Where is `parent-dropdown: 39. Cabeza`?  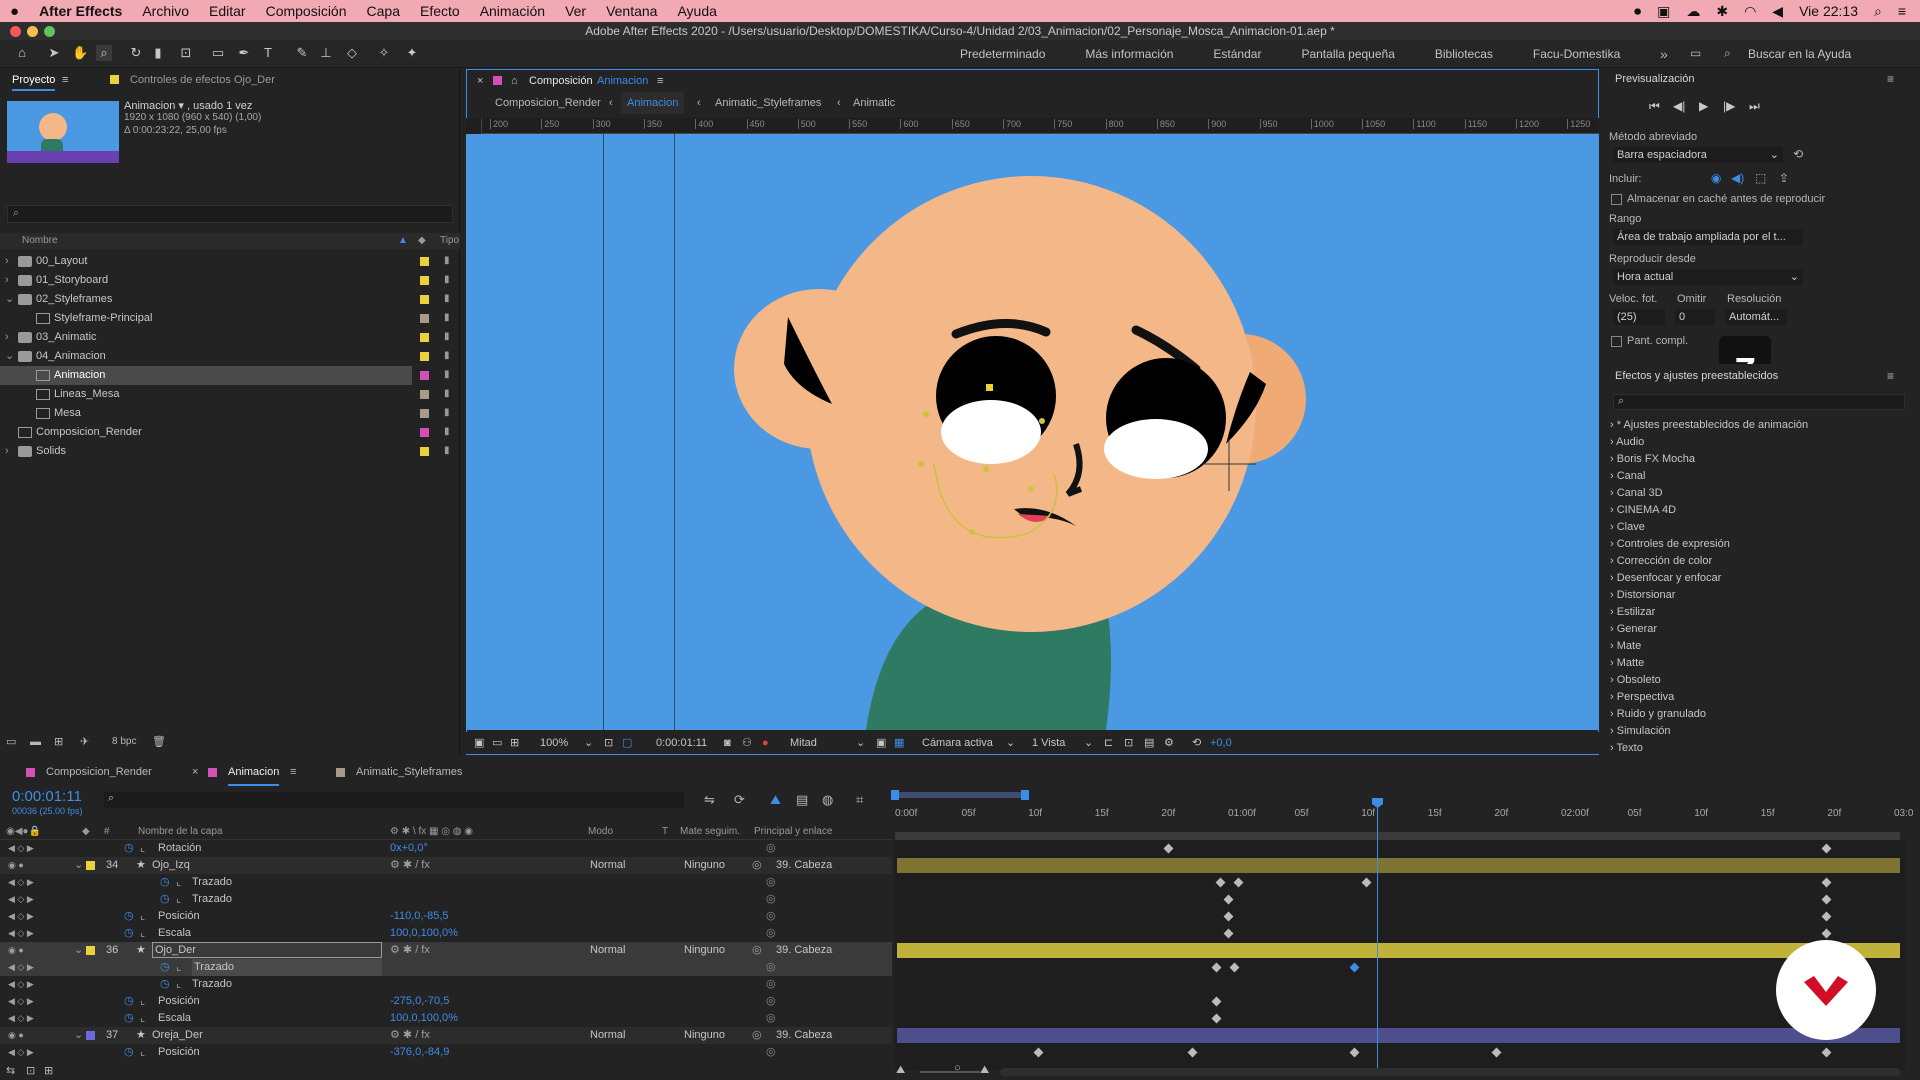
parent-dropdown: 39. Cabeza is located at coordinates (804, 950).